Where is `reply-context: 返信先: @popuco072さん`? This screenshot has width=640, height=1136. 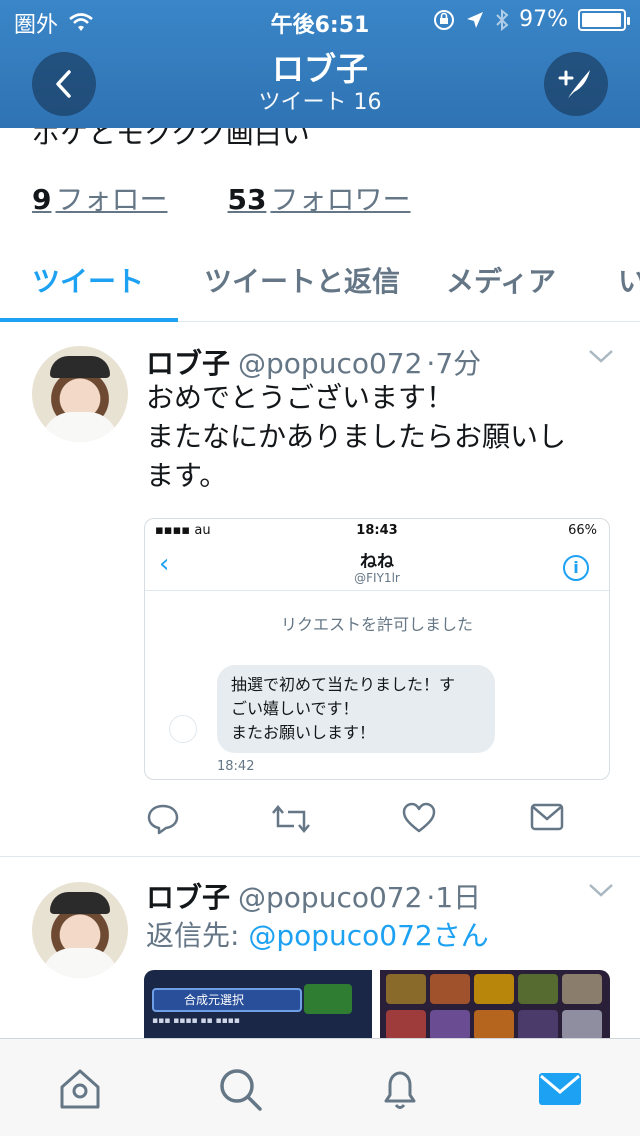
reply-context: 返信先: @popuco072さん is located at coordinates (377, 935).